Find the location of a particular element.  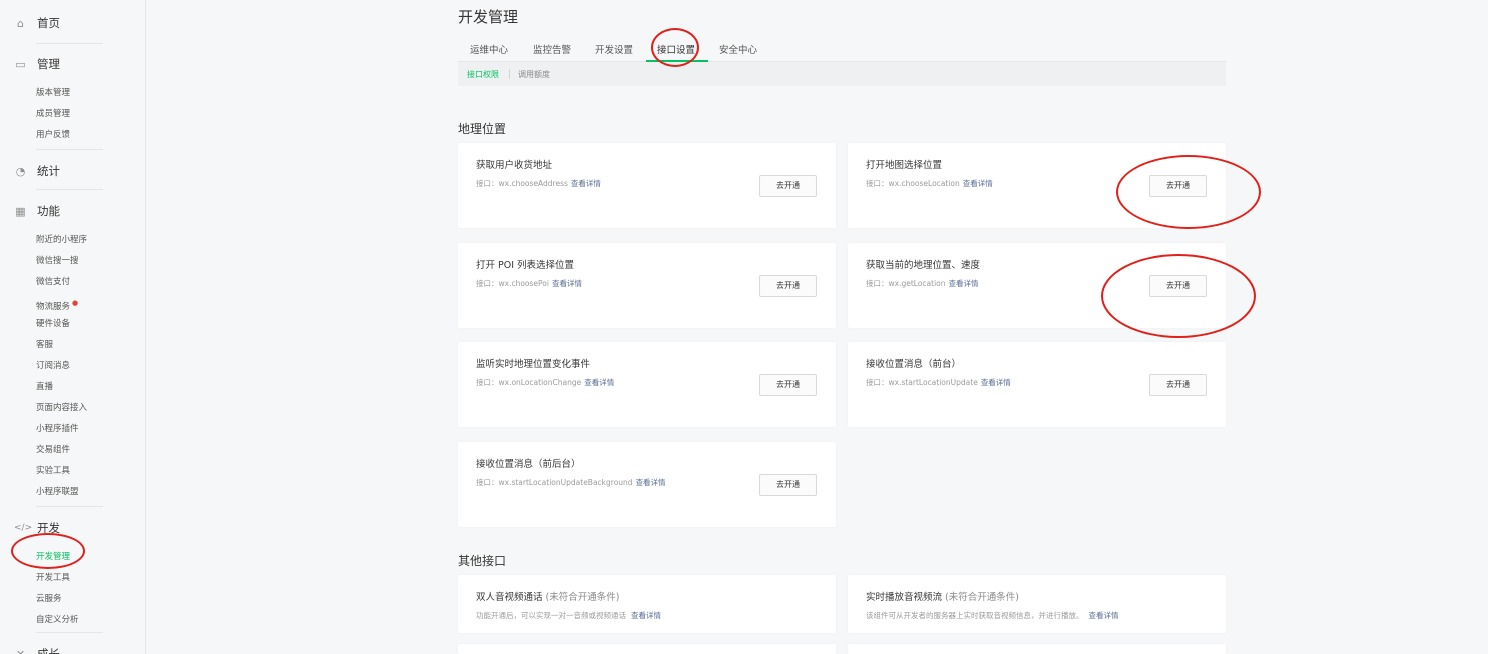

sidebar-item-union: 小程序联盟 is located at coordinates (73, 492).